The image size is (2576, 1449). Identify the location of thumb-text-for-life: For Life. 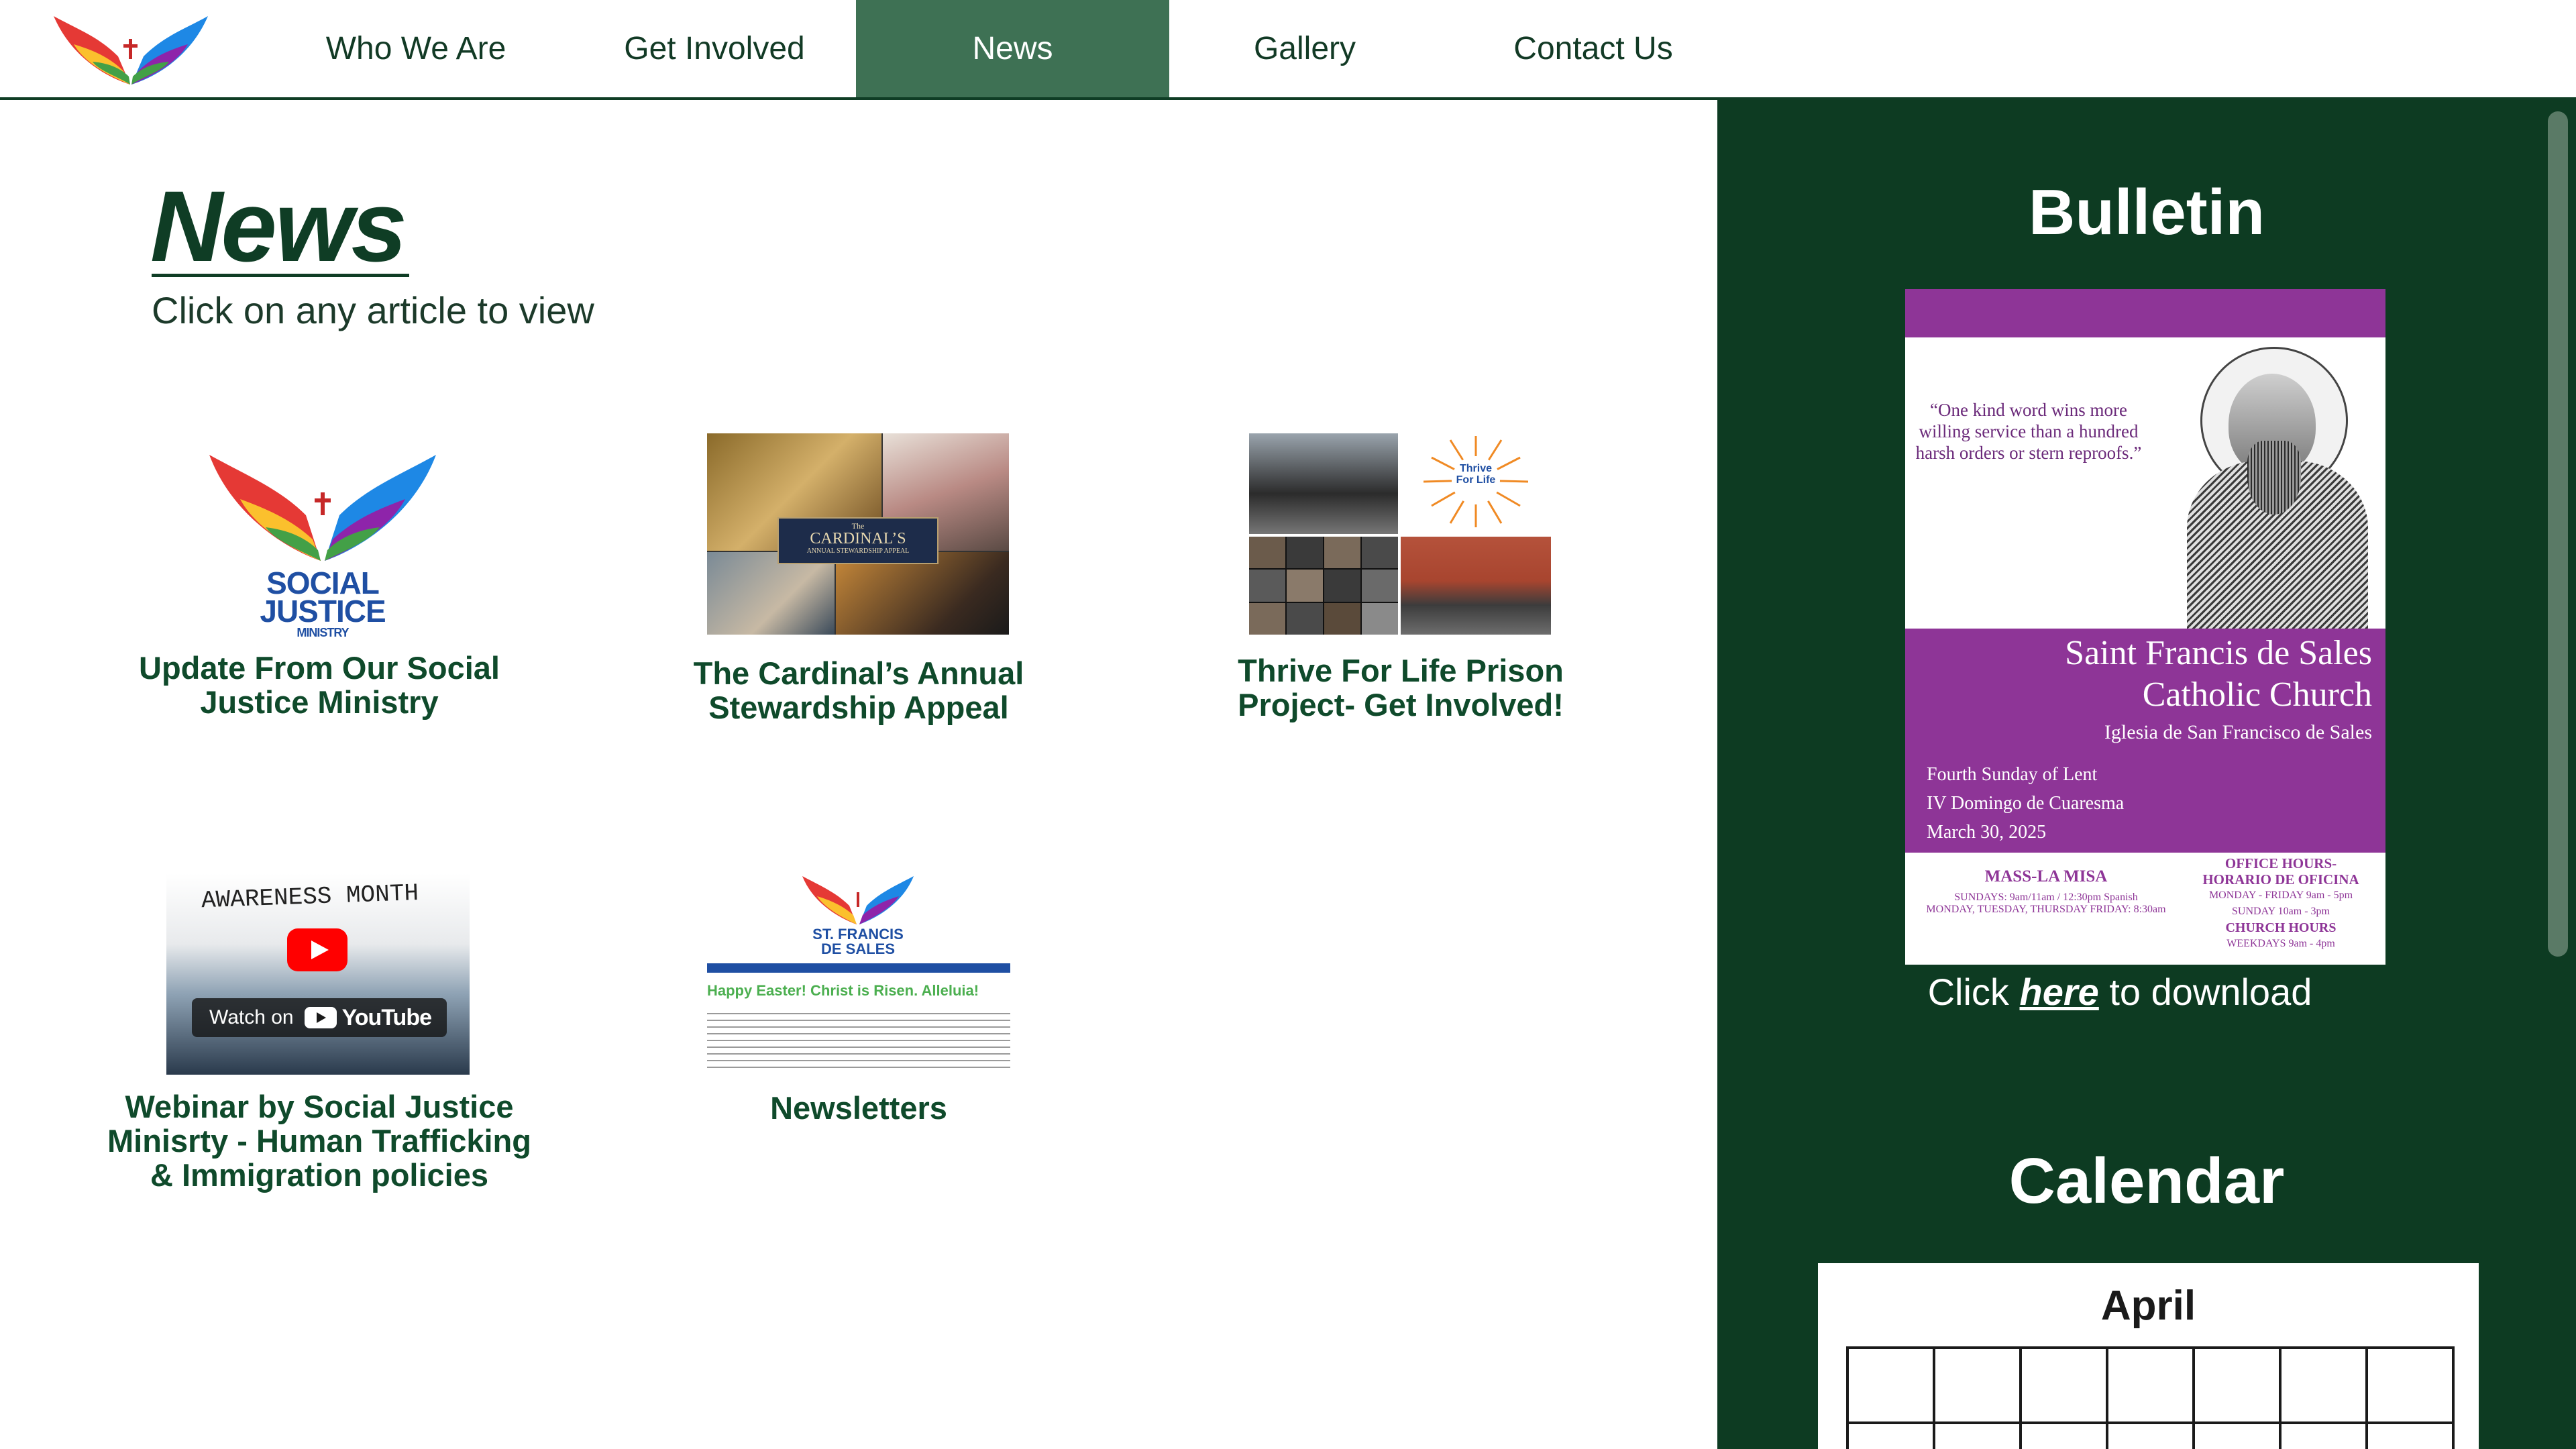
(1476, 480).